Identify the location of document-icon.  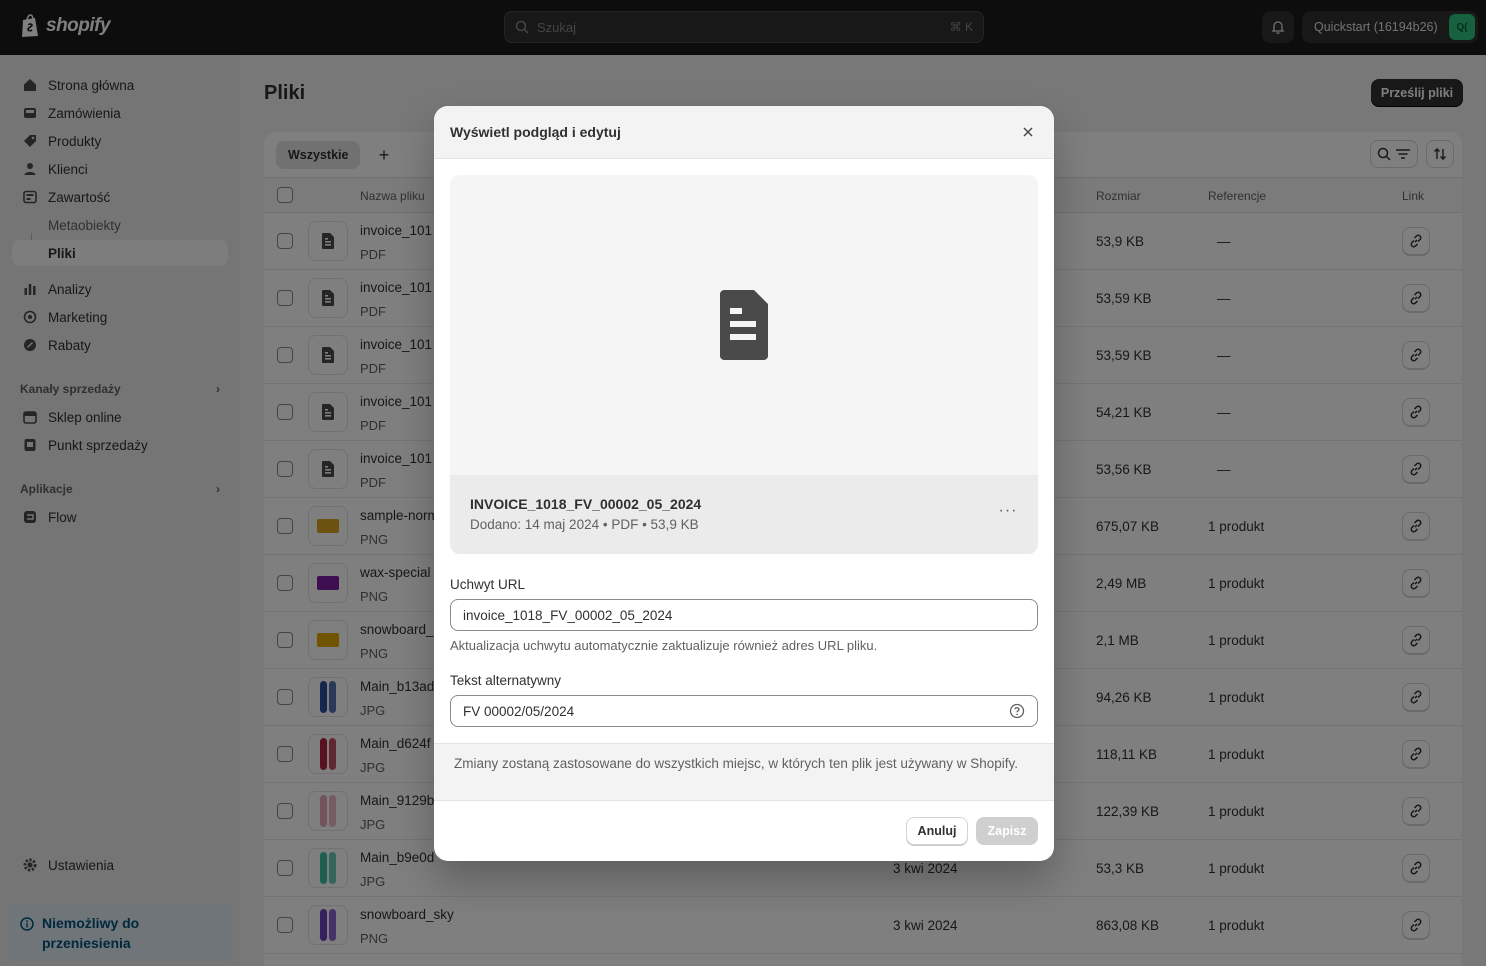
(744, 325).